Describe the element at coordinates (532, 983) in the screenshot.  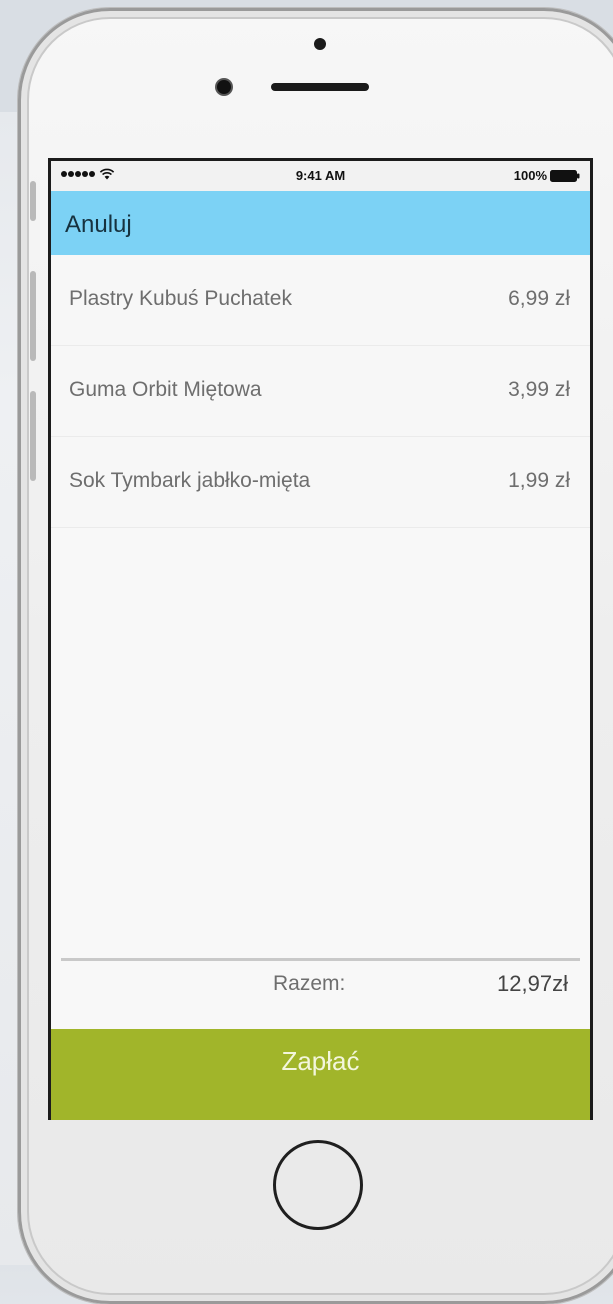
I see `total-value: 12,97zł` at that location.